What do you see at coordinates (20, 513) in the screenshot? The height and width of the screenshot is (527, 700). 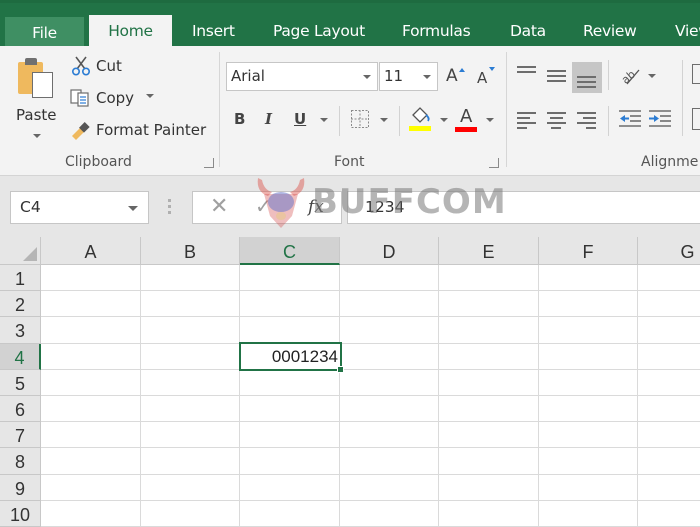 I see `row-header-10: 10` at bounding box center [20, 513].